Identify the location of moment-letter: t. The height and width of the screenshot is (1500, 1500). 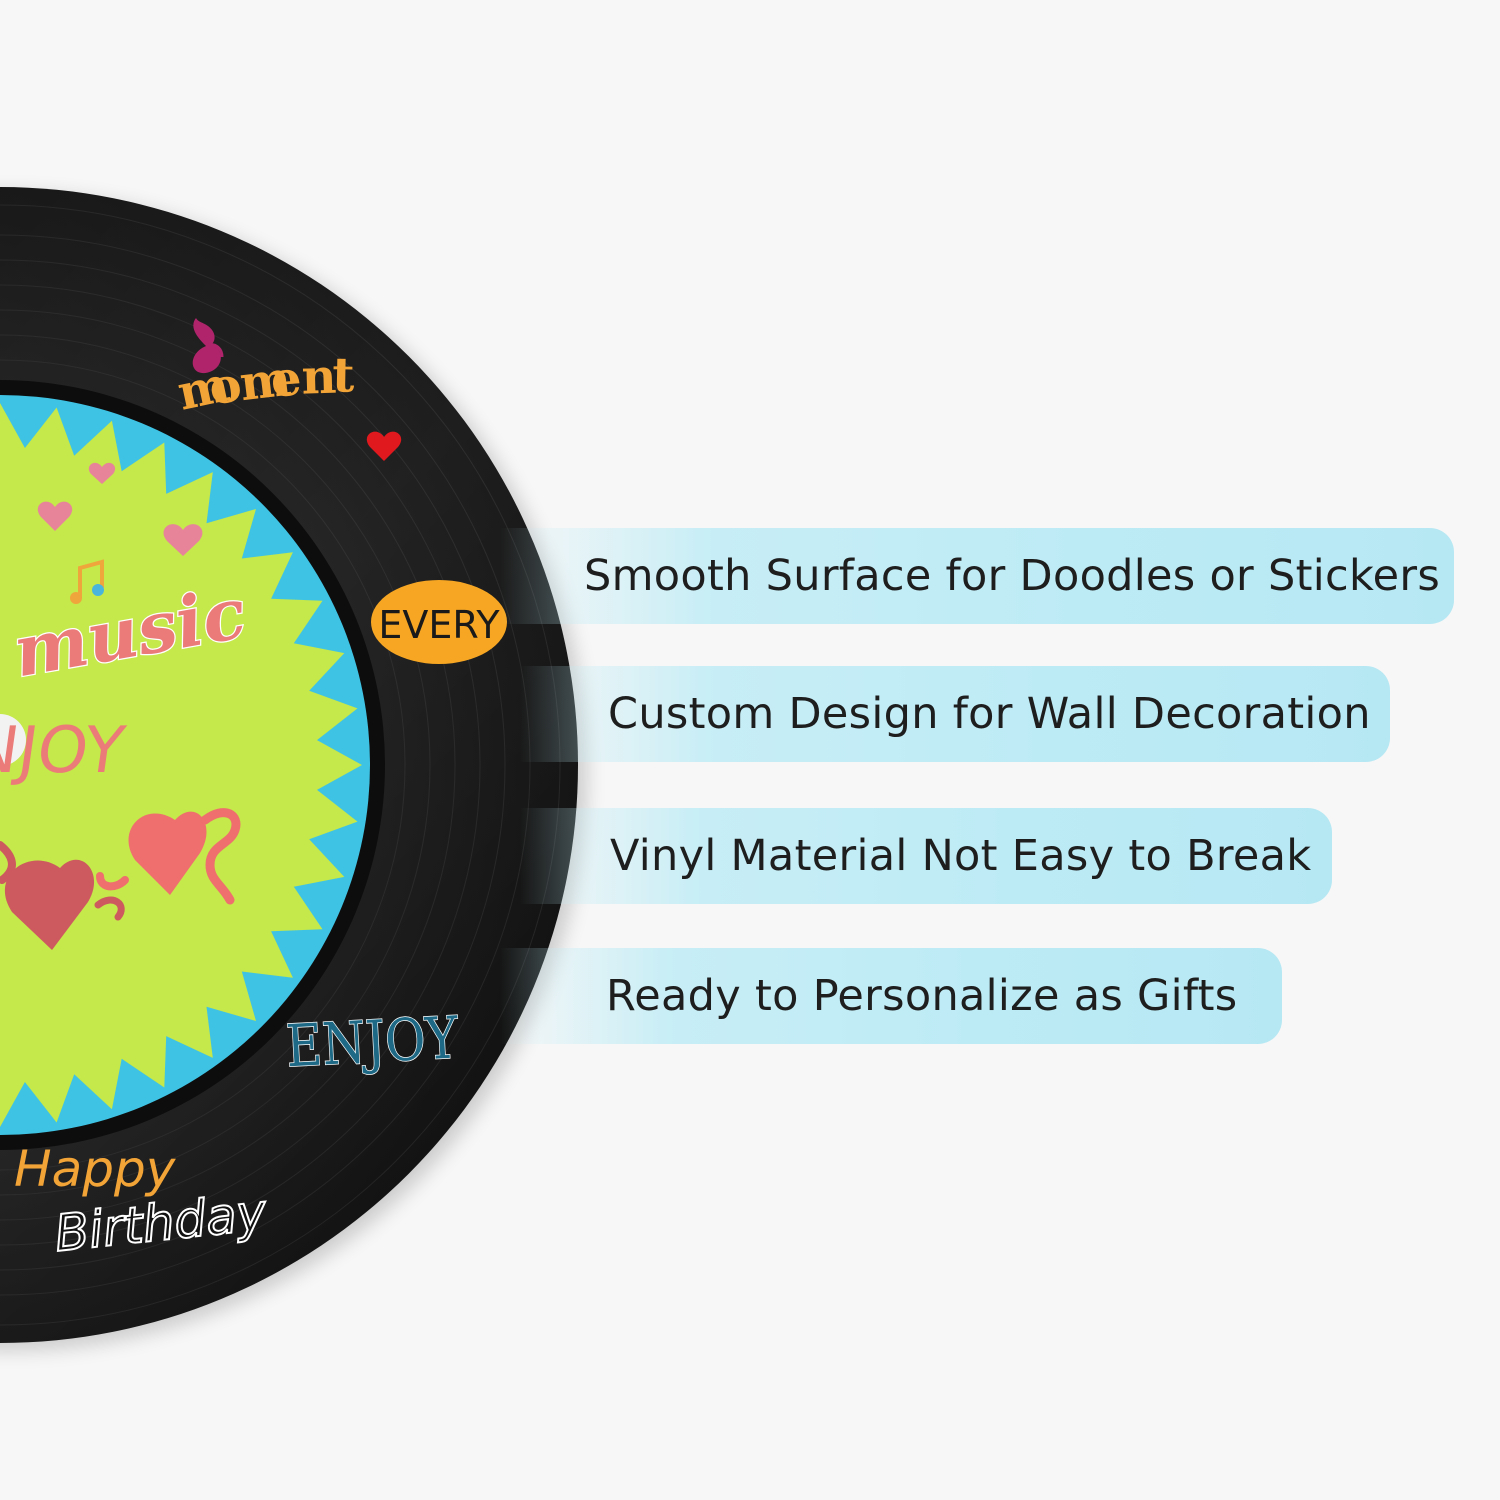
(343, 375).